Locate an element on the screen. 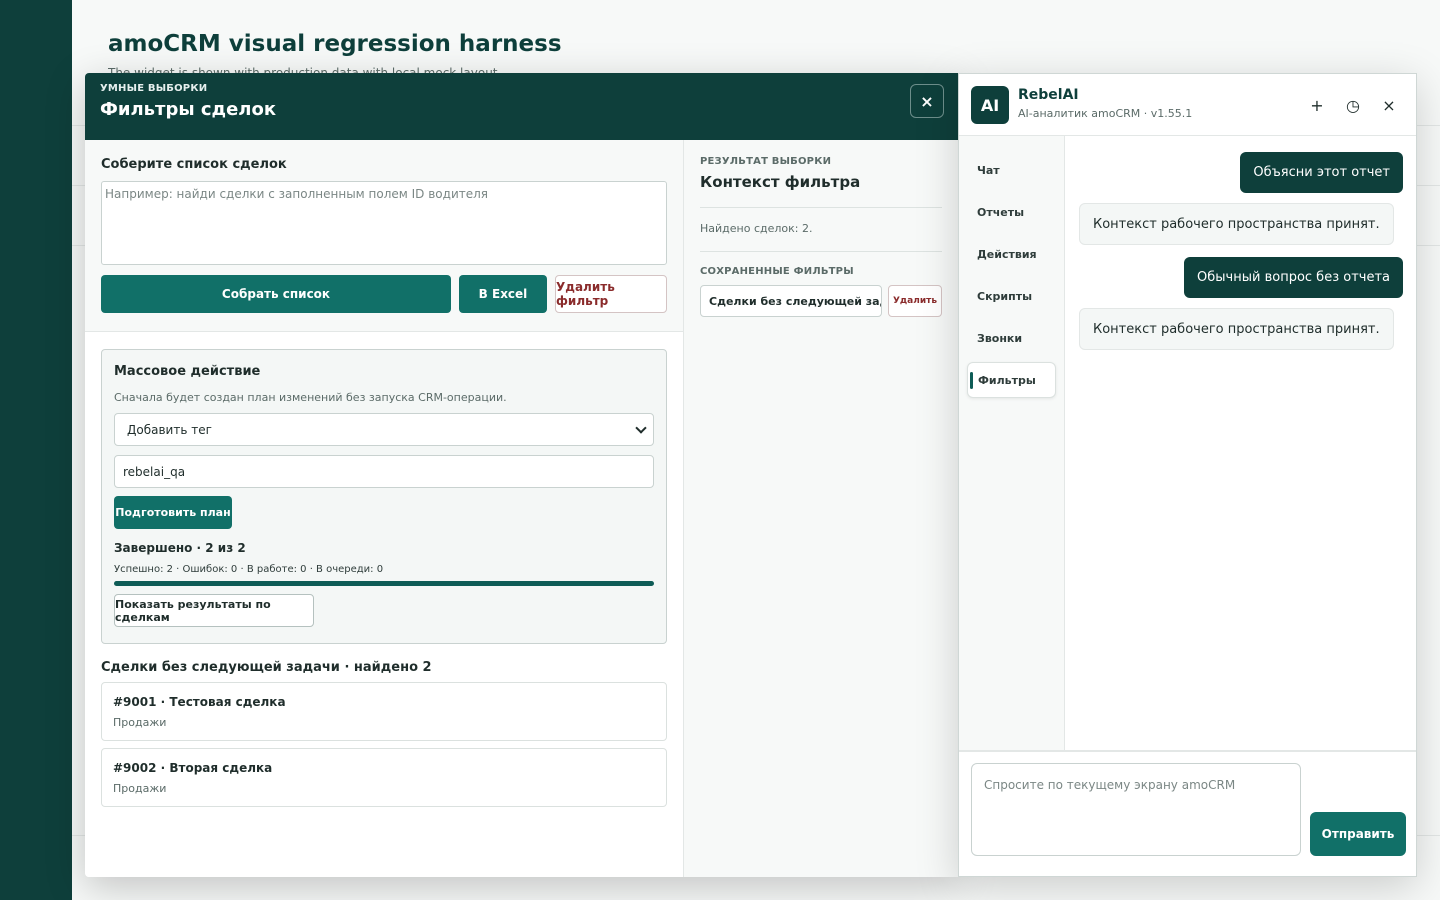 This screenshot has width=1440, height=900. deal-row: #9001 · Тестовая сделка Продажи is located at coordinates (384, 711).